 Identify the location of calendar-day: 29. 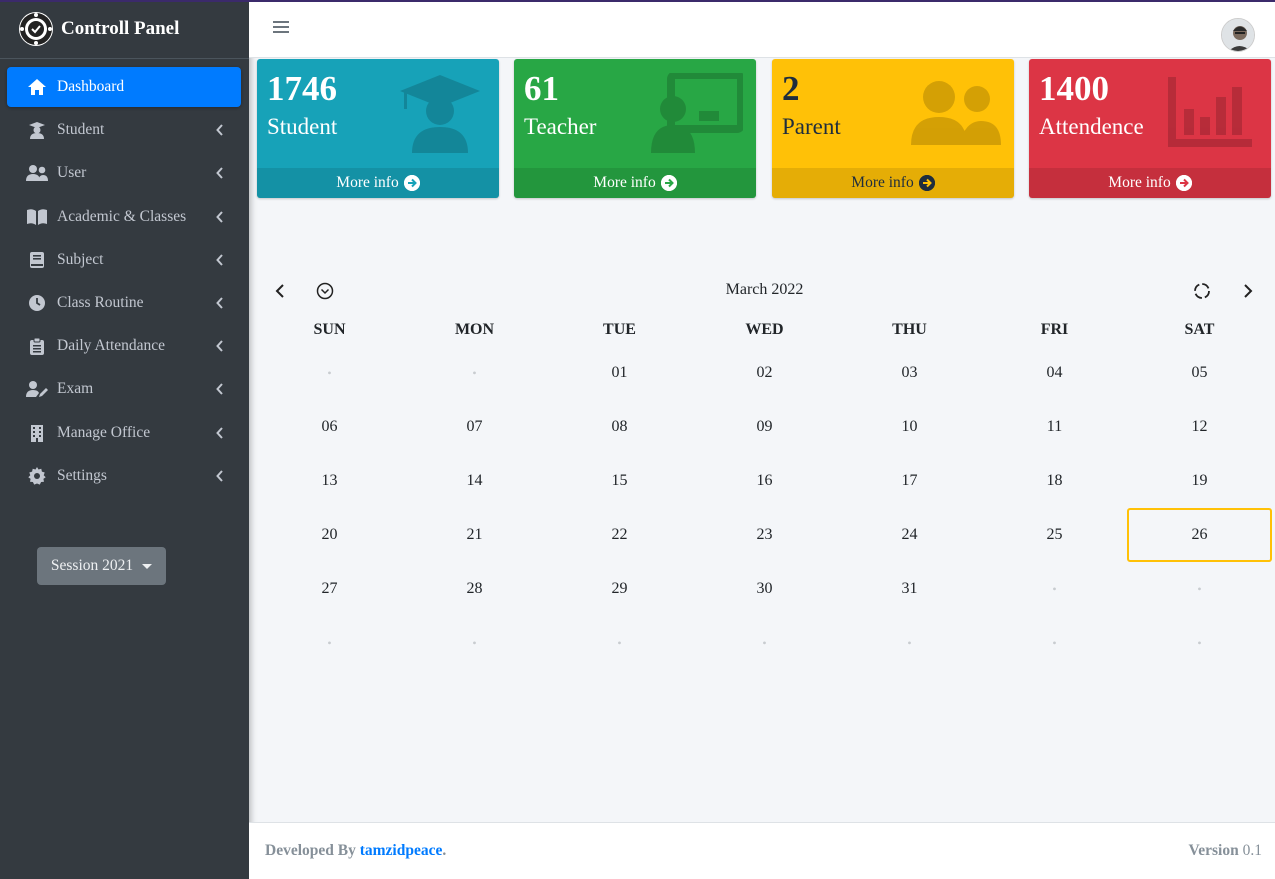
(619, 589).